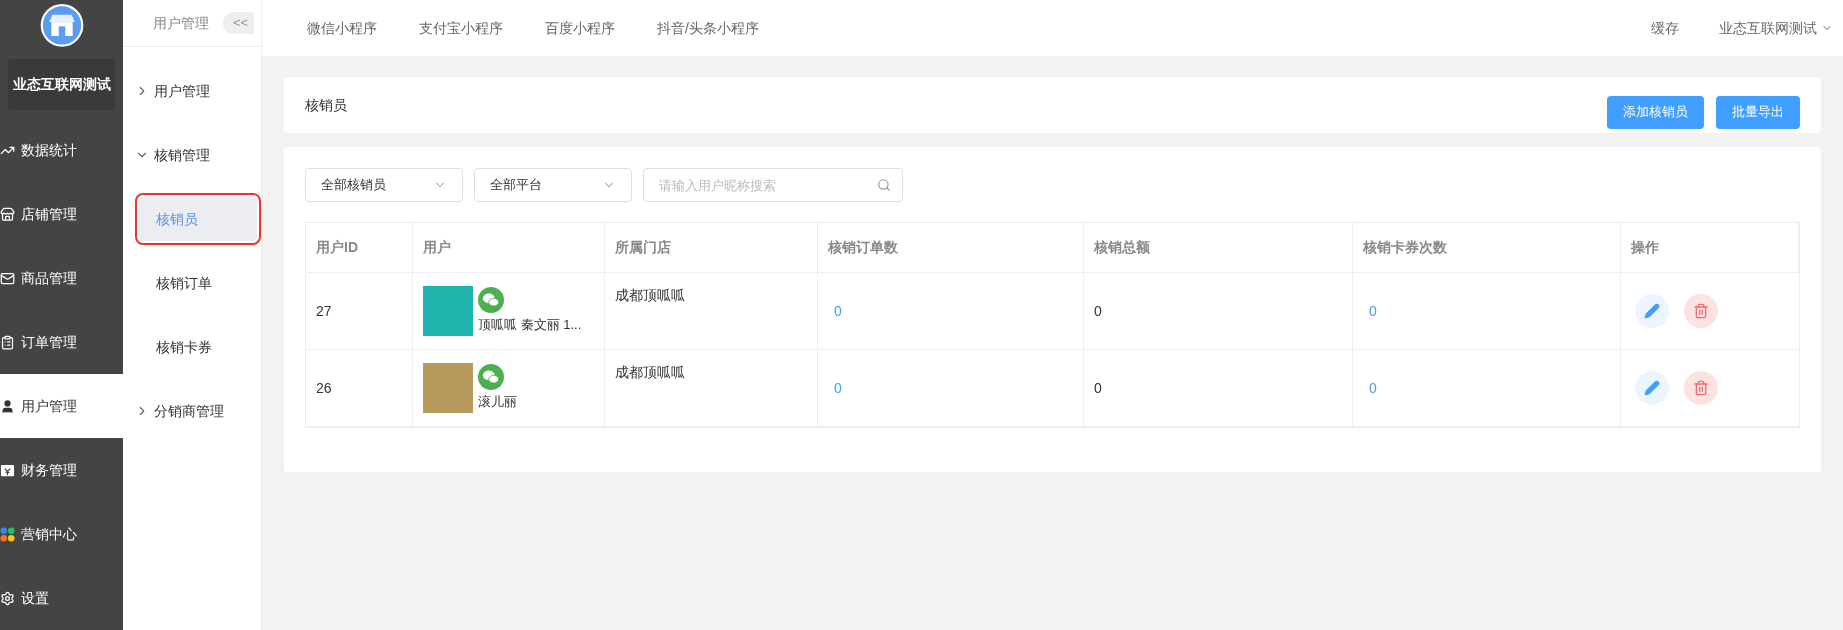  I want to click on column-header: 所属门店, so click(711, 247).